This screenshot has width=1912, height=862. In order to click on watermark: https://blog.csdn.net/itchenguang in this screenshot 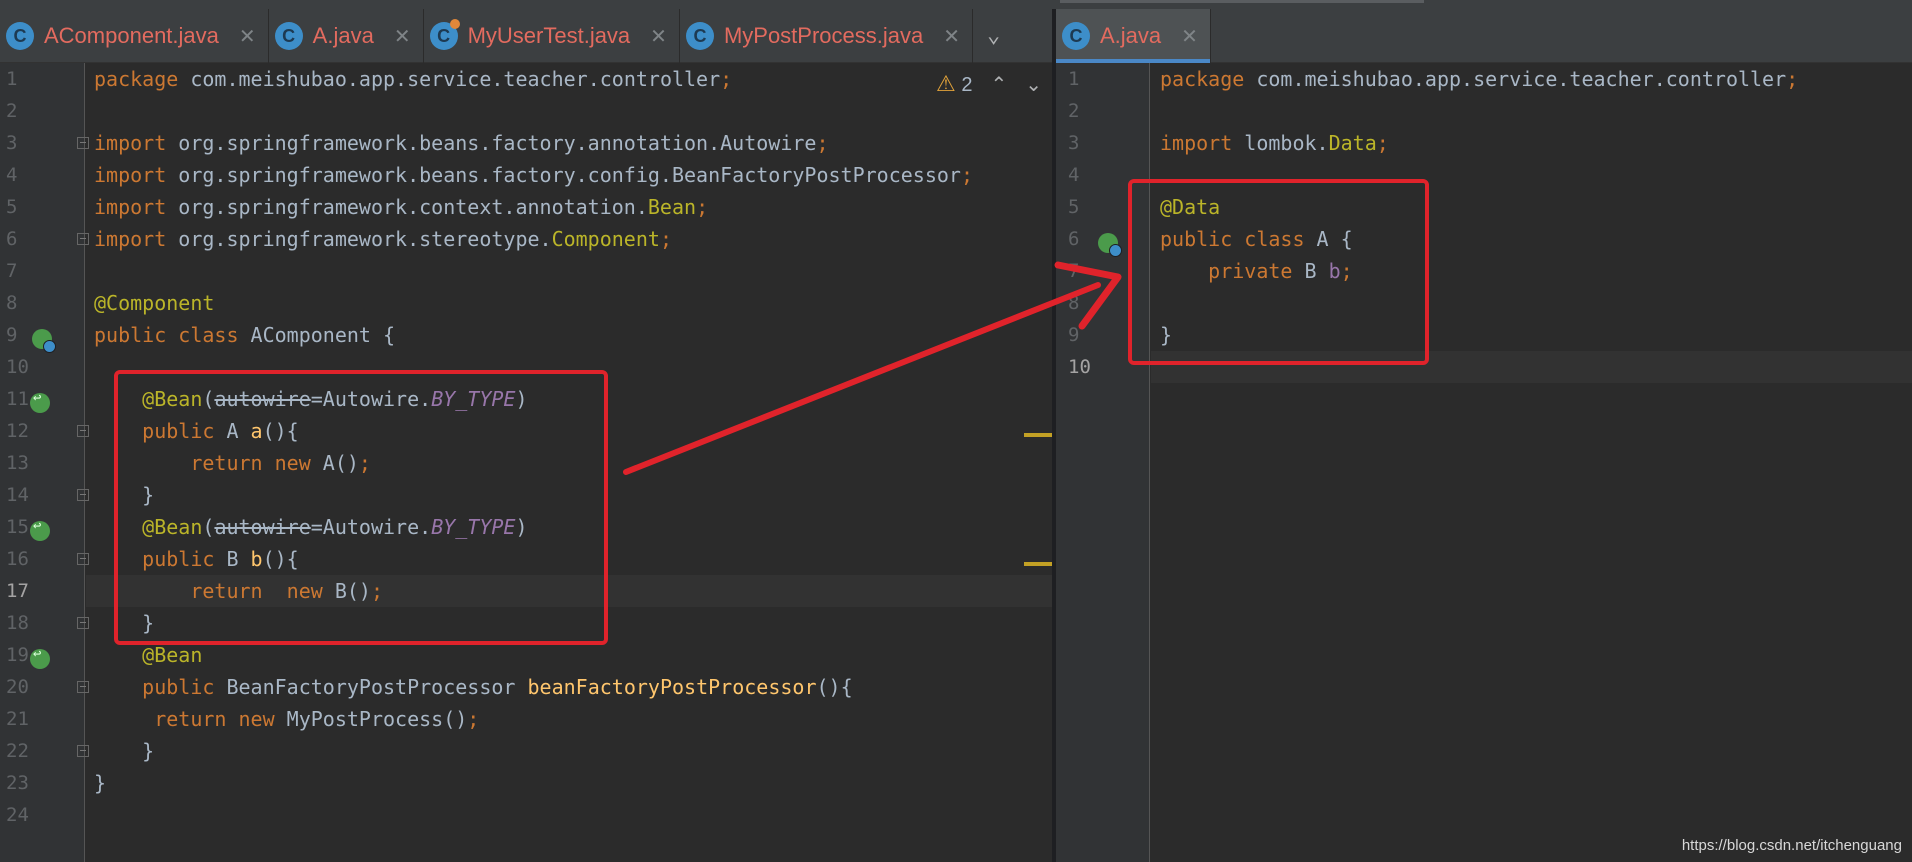, I will do `click(1791, 845)`.